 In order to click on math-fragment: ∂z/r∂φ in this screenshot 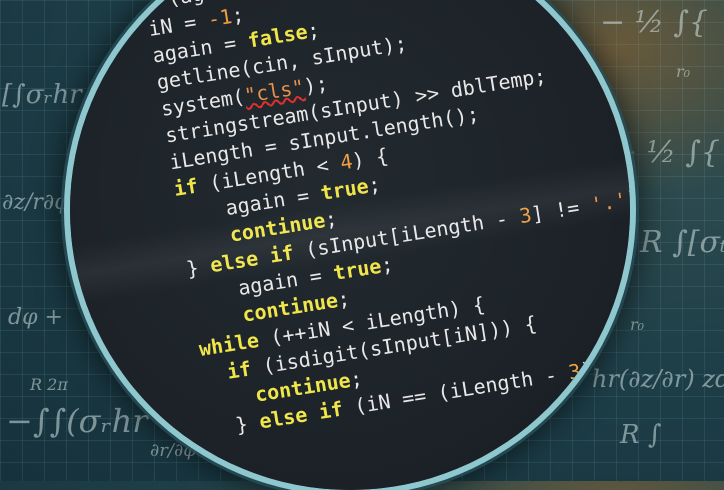, I will do `click(36, 202)`.